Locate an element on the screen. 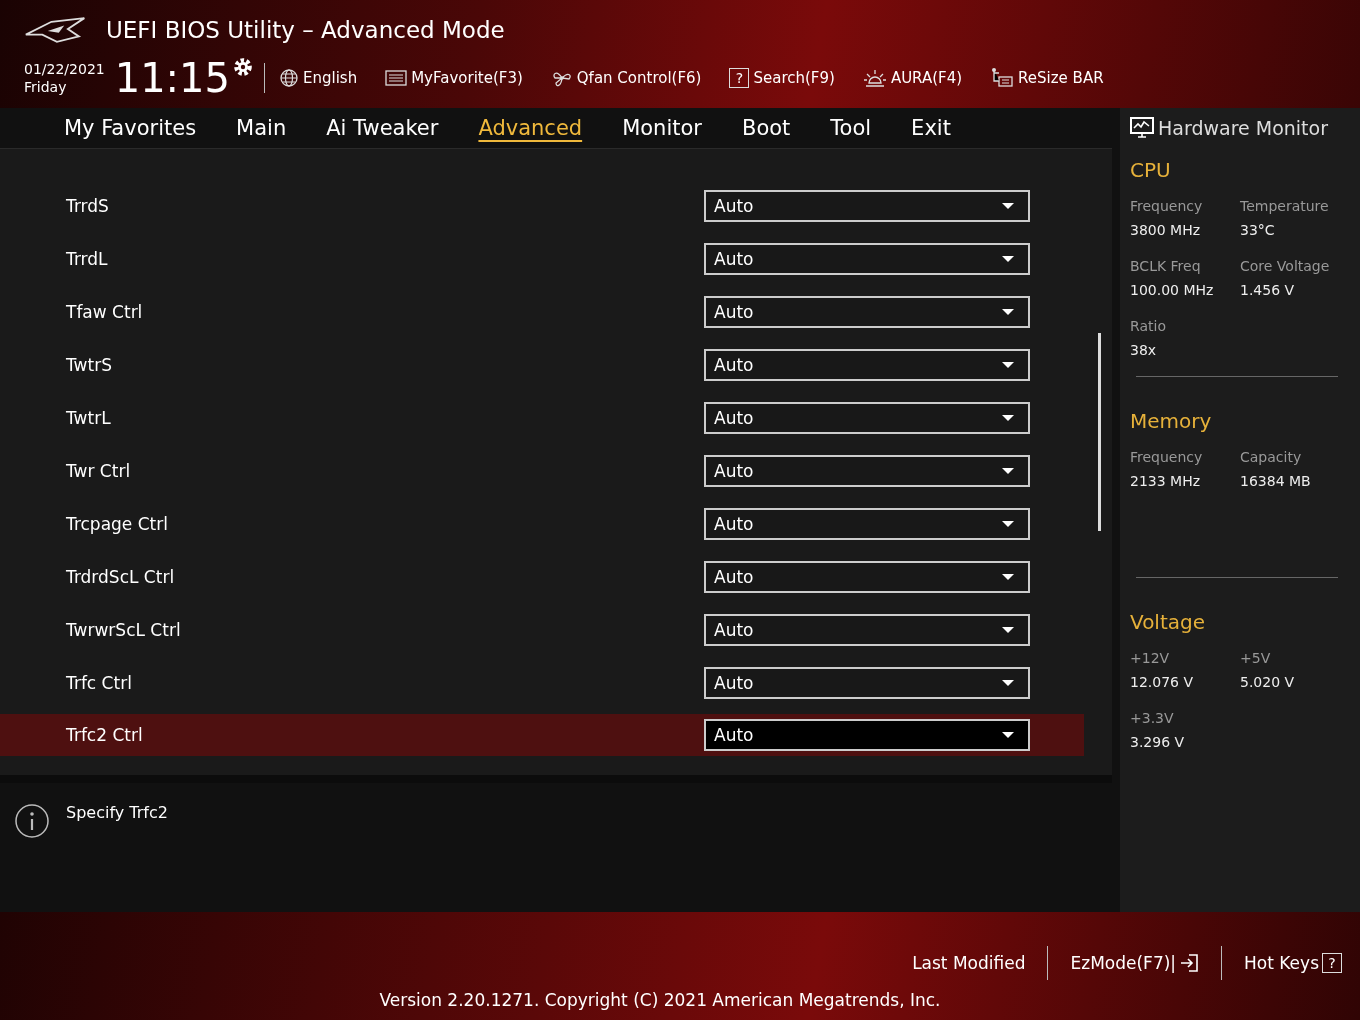  sensor-label: +12V is located at coordinates (1150, 658).